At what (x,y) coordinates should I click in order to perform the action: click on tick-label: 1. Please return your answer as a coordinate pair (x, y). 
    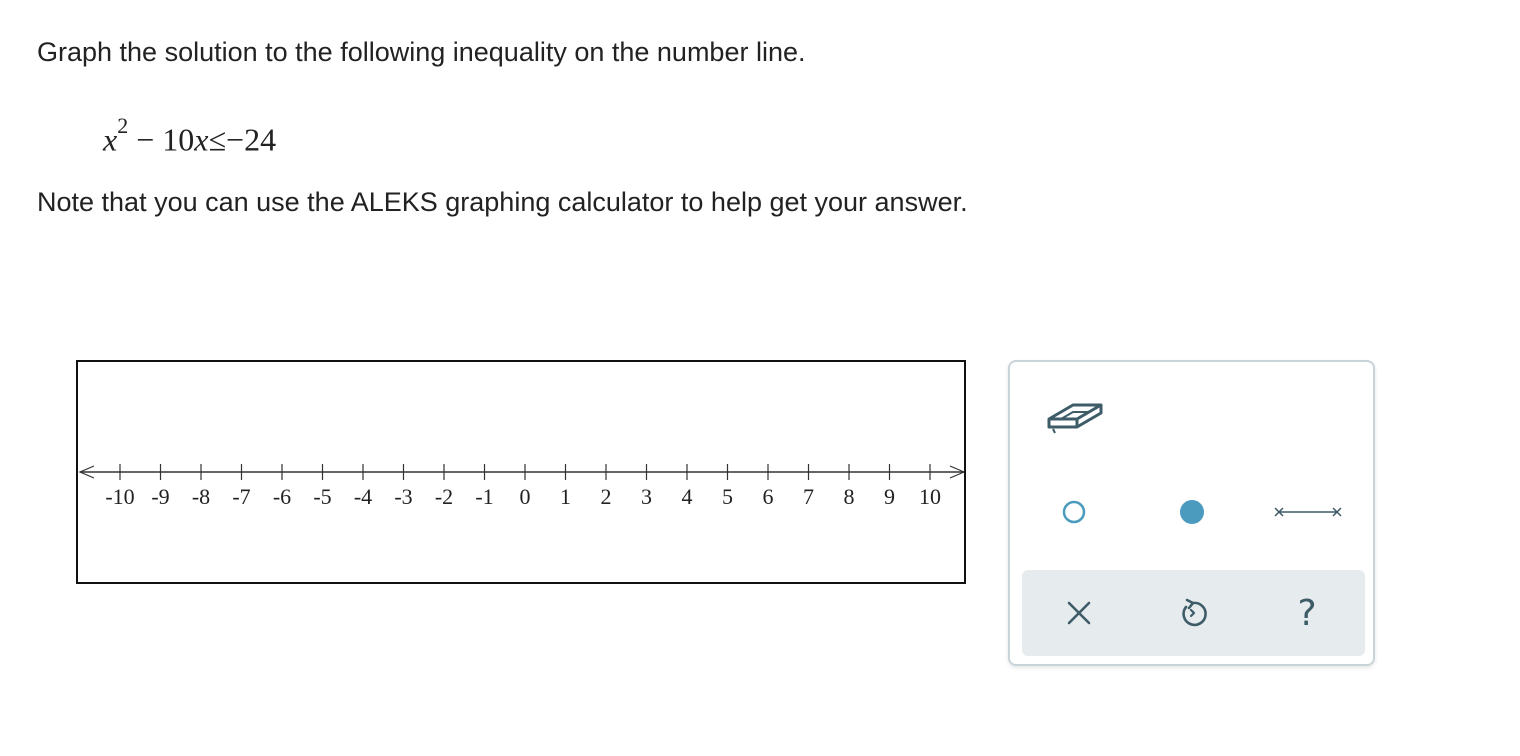
    Looking at the image, I should click on (565, 496).